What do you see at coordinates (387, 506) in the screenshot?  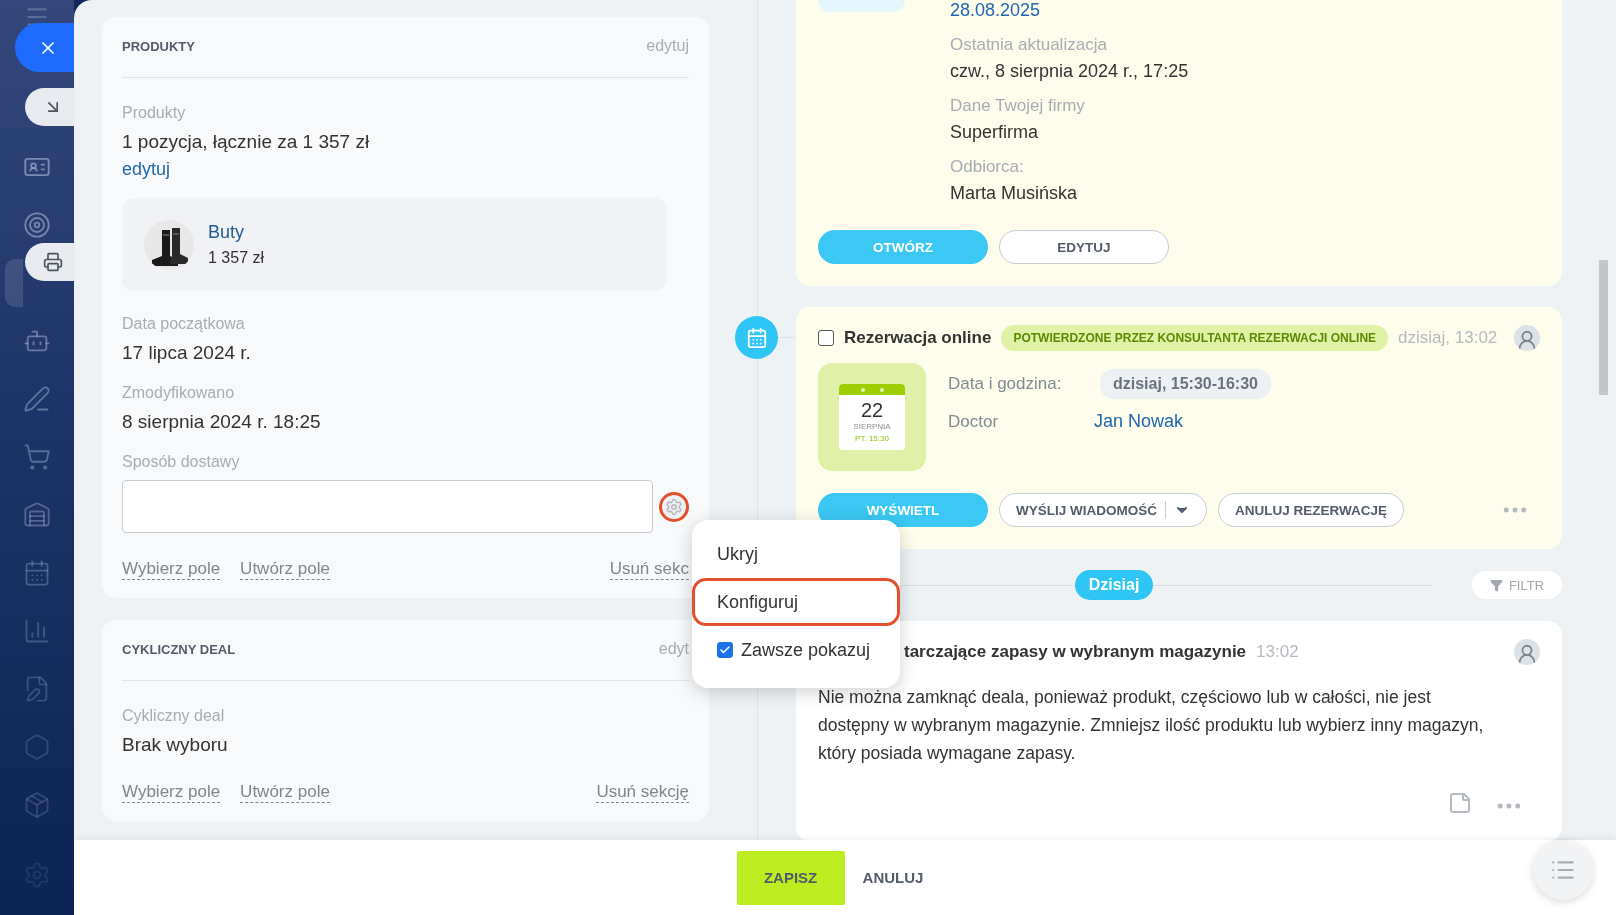 I see `input-field` at bounding box center [387, 506].